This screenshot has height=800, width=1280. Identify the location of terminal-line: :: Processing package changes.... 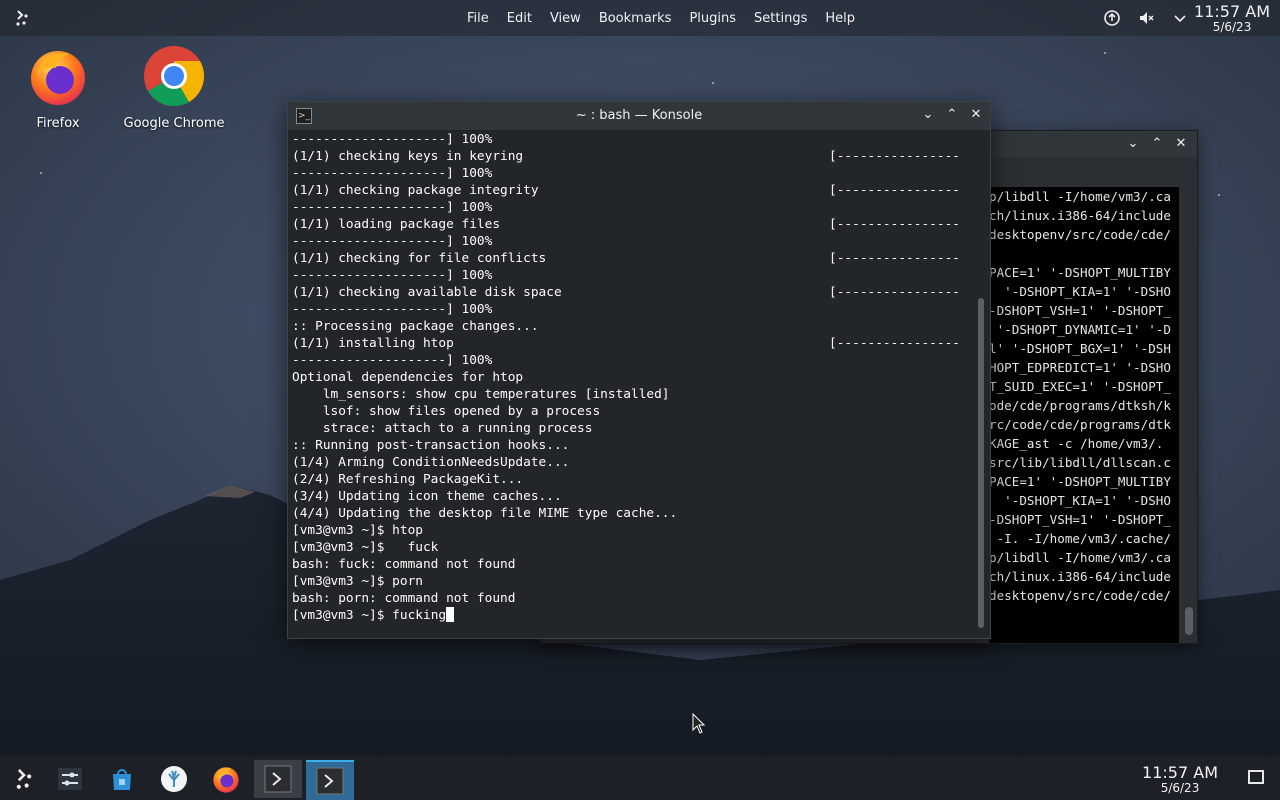
(415, 326).